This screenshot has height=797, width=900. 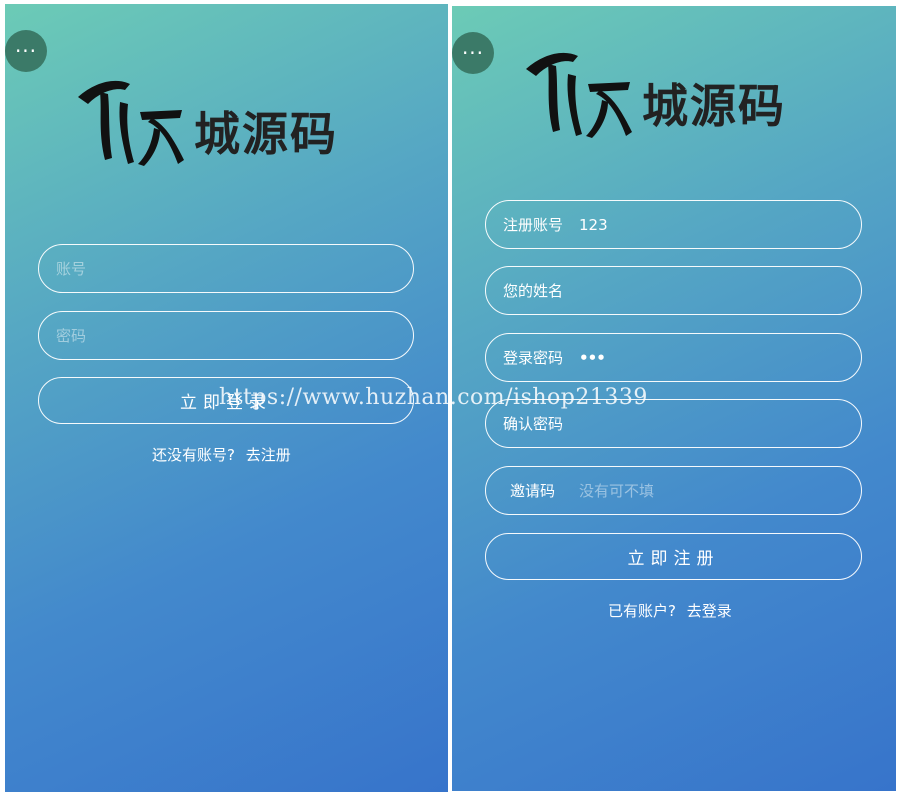 What do you see at coordinates (533, 358) in the screenshot?
I see `login-password-label: 登录密码` at bounding box center [533, 358].